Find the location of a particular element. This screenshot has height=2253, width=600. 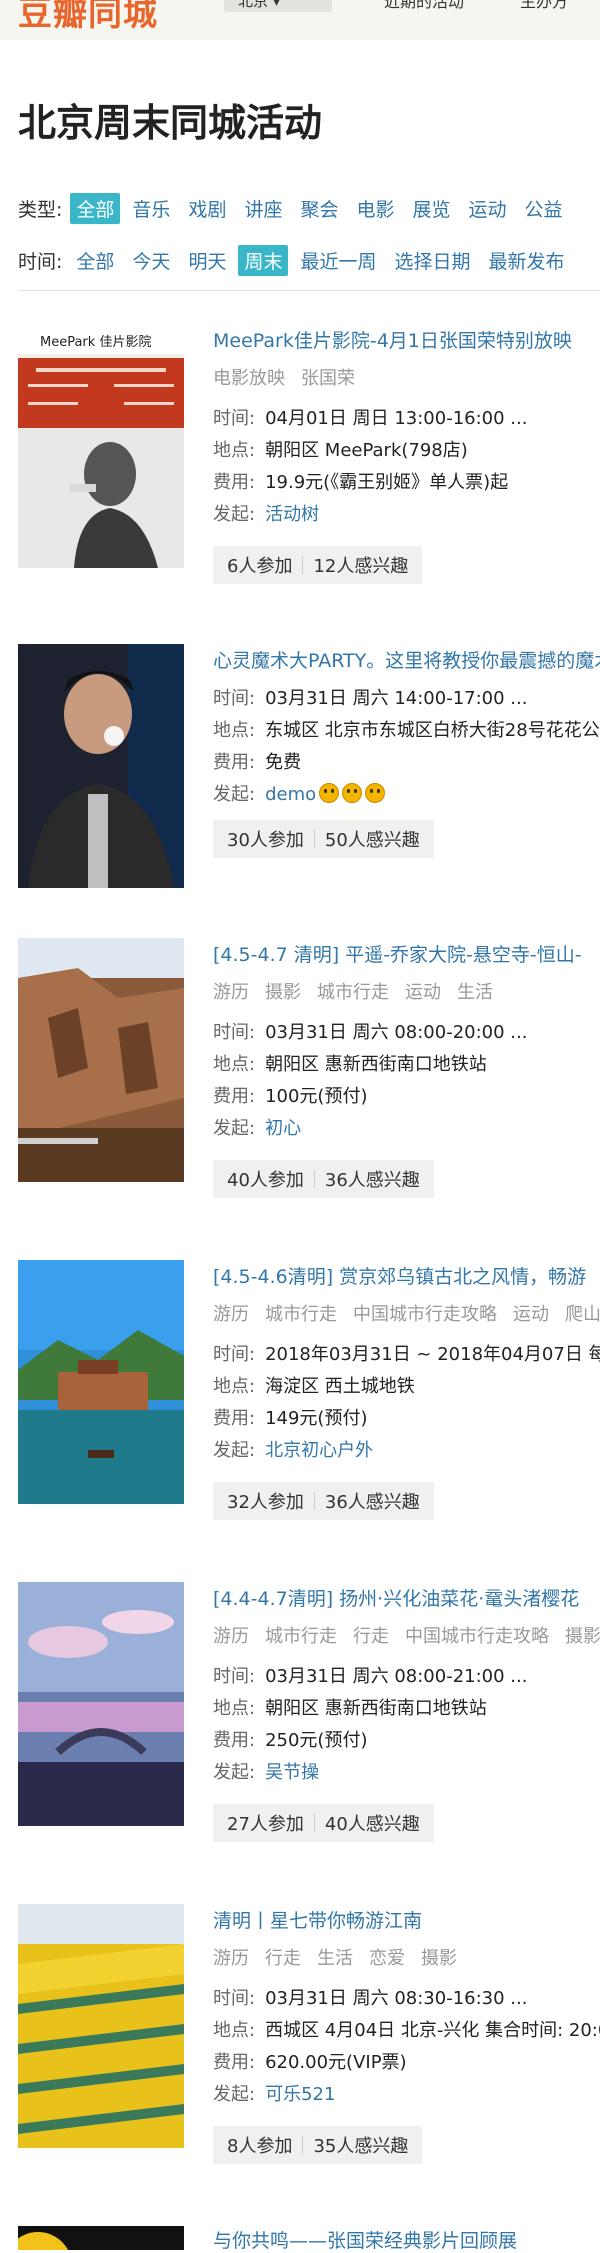

event-title: MeePark佳片影院-4月1日张国荣特别放映 is located at coordinates (406, 339).